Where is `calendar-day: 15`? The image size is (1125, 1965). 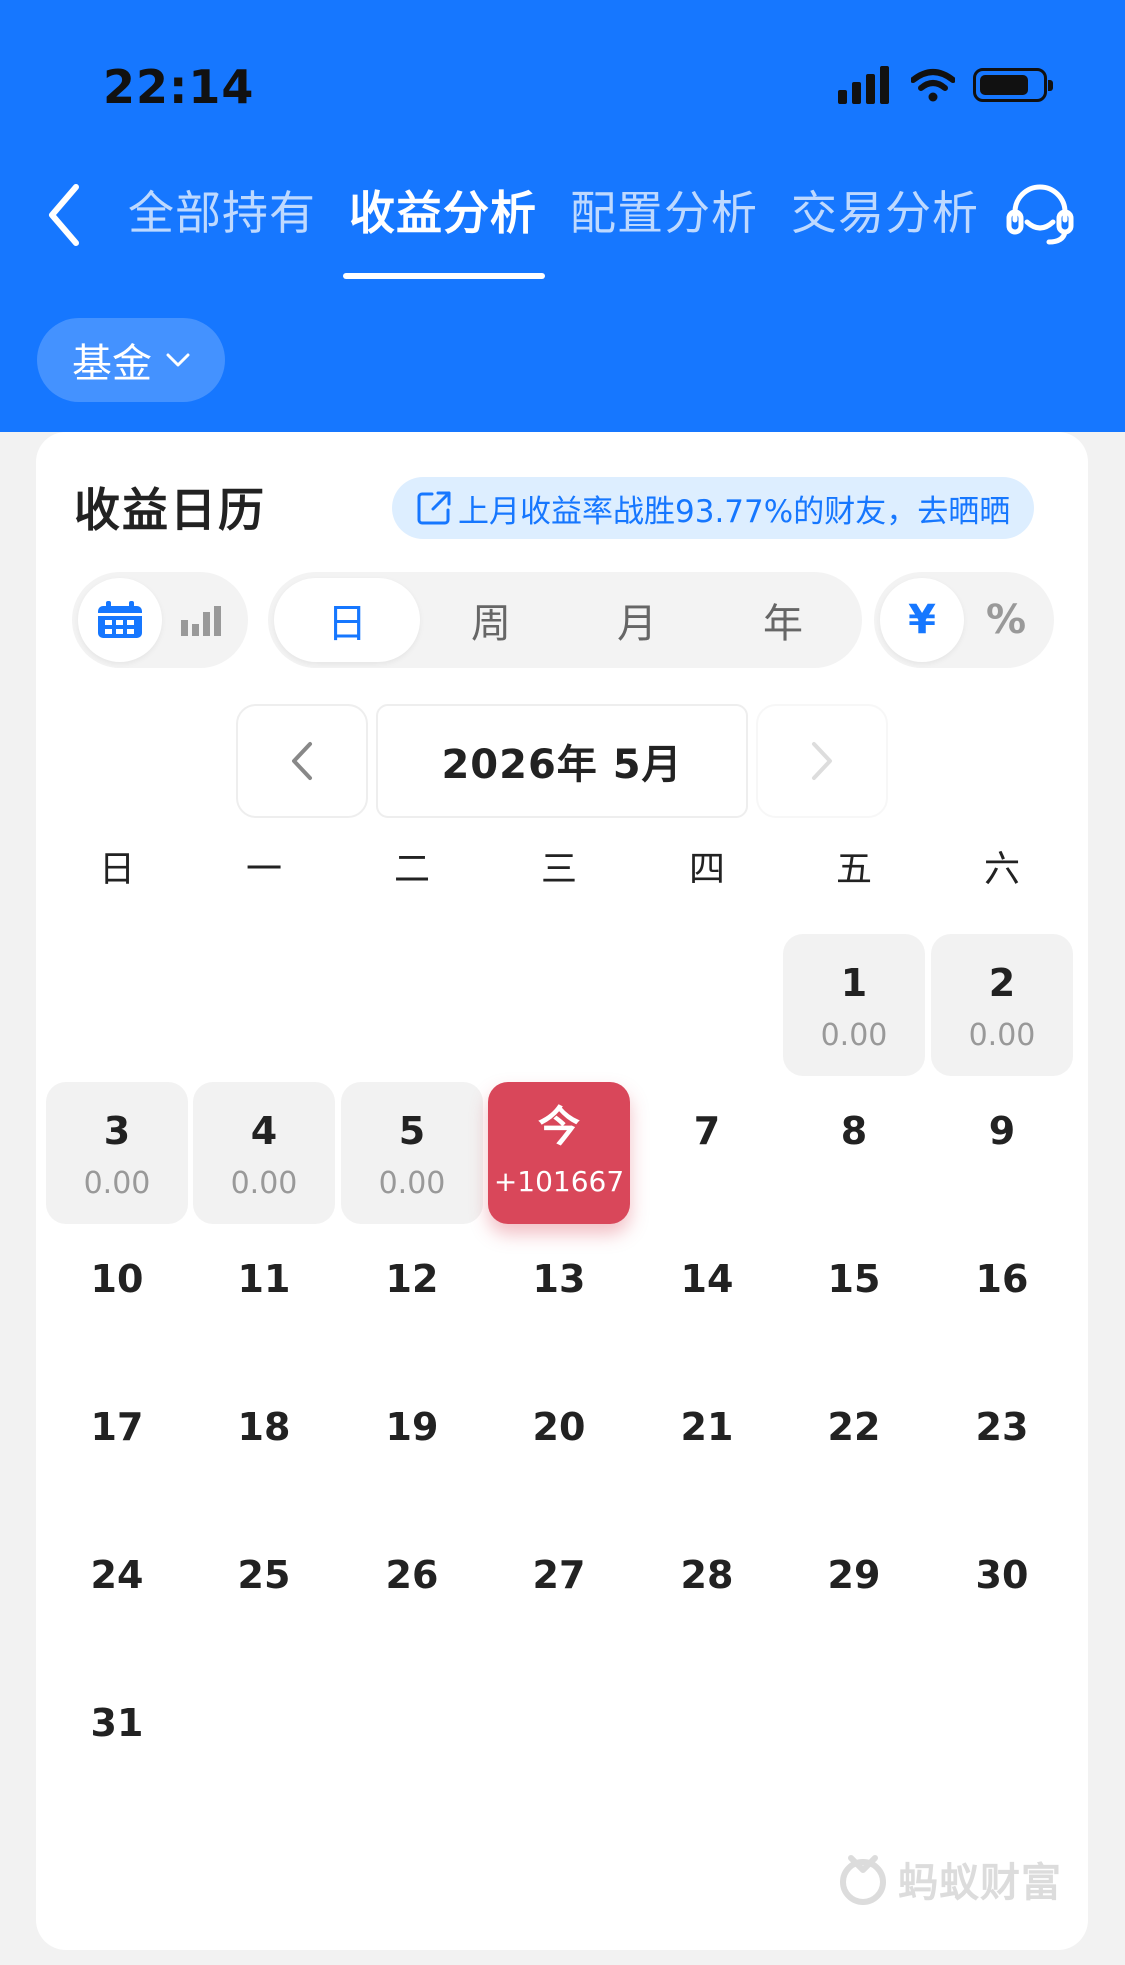
calendar-day: 15 is located at coordinates (854, 1301).